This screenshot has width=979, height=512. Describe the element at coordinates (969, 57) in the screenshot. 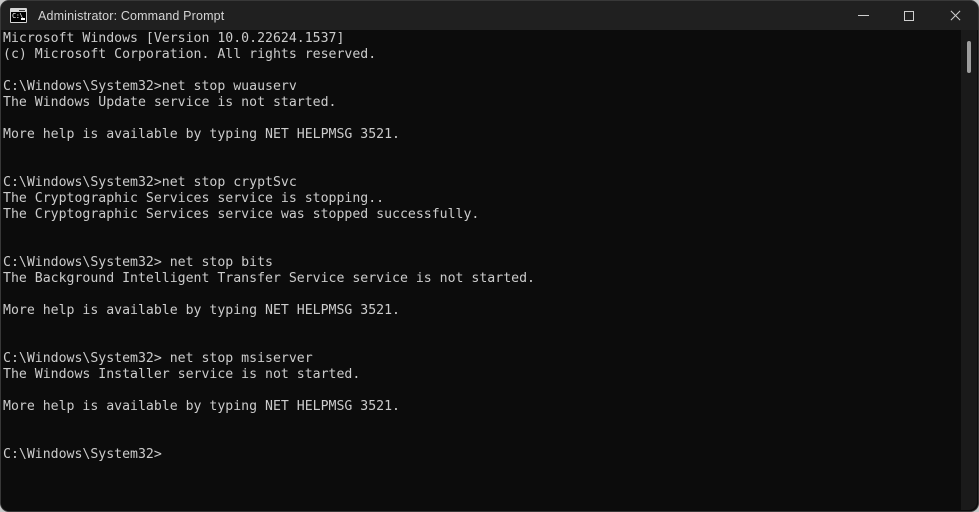

I see `scrollbar-thumb` at that location.